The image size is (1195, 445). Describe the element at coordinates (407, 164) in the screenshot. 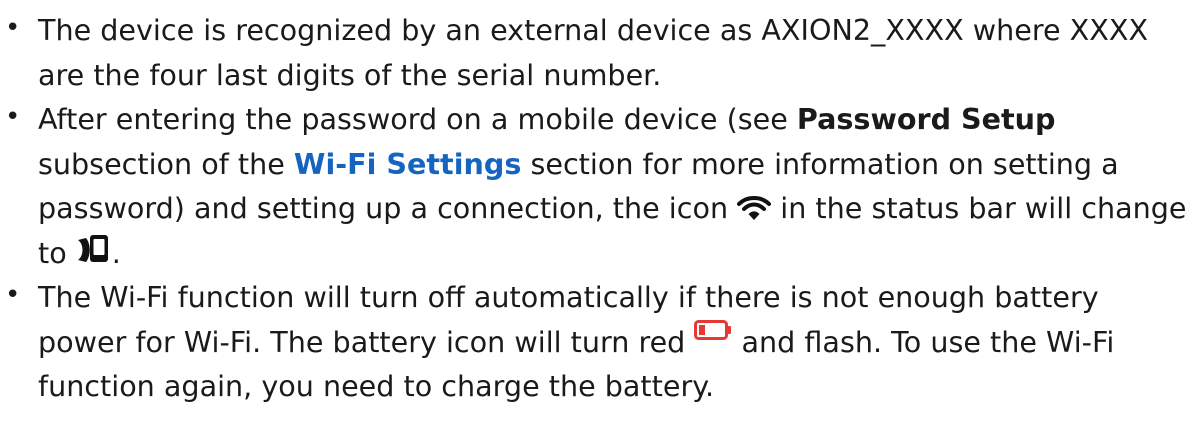

I see `wifi-settings-link: Wi-Fi Settings` at that location.